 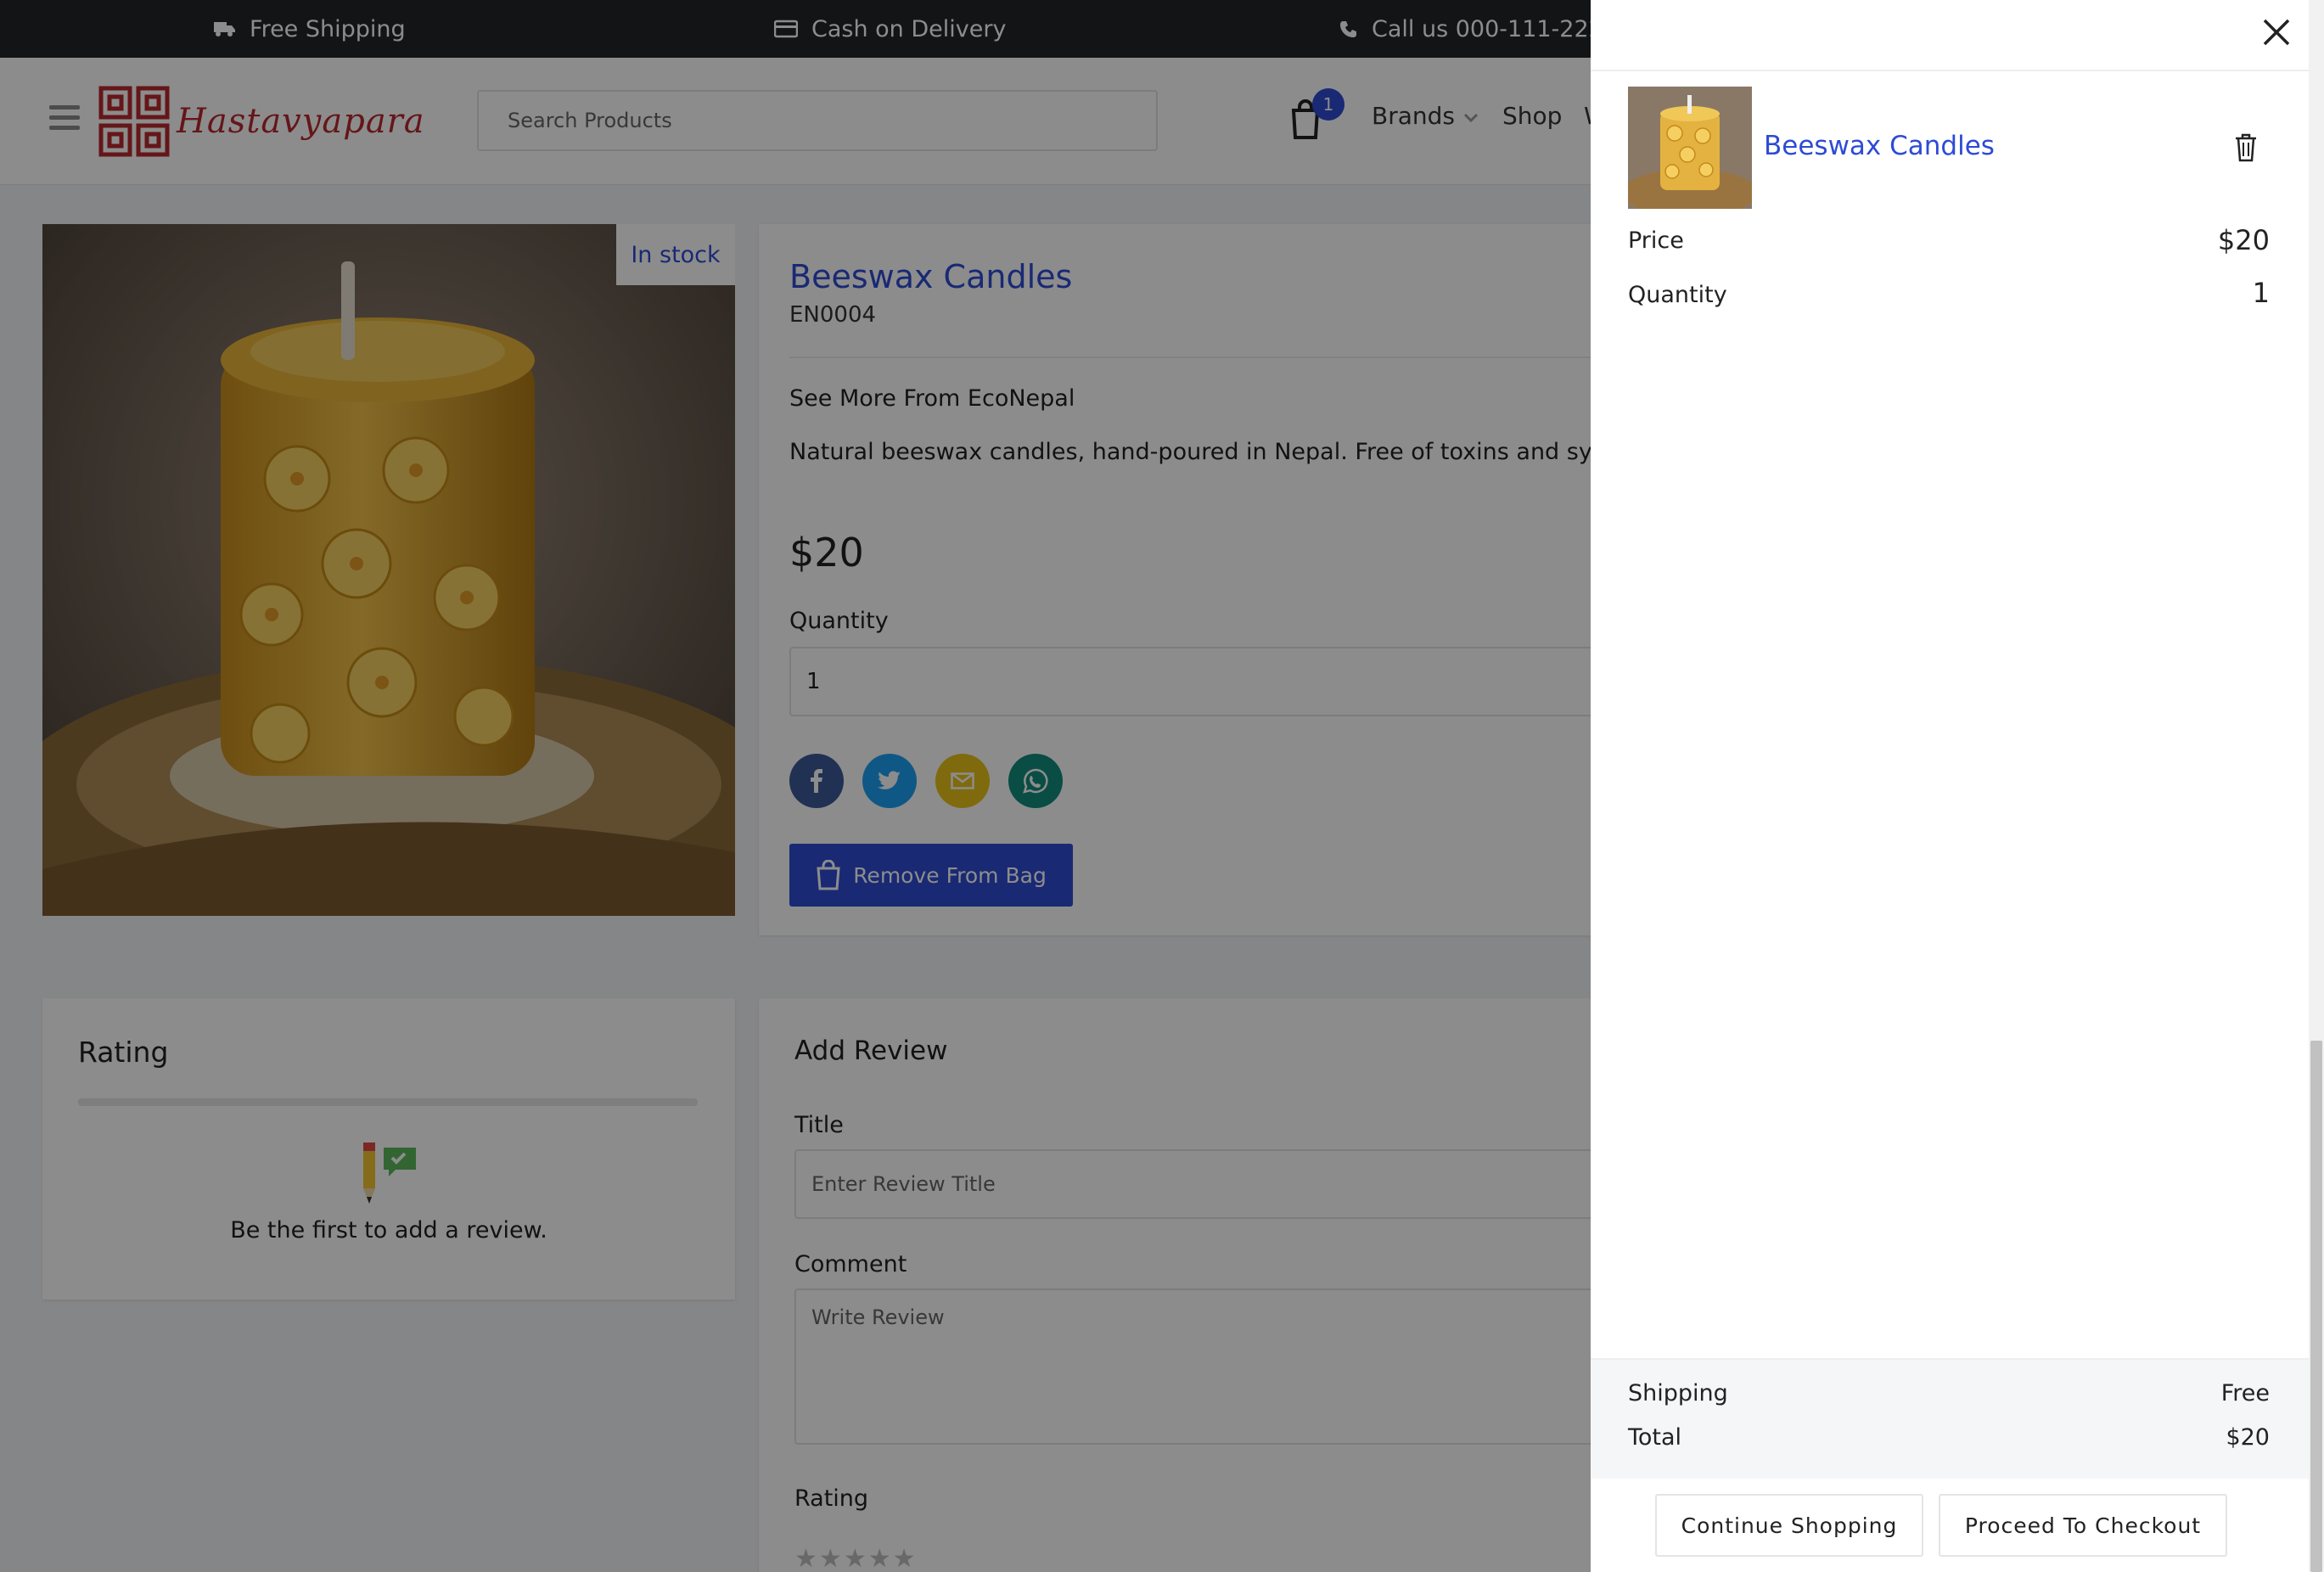 I want to click on cart-price-label: Price, so click(x=1656, y=240).